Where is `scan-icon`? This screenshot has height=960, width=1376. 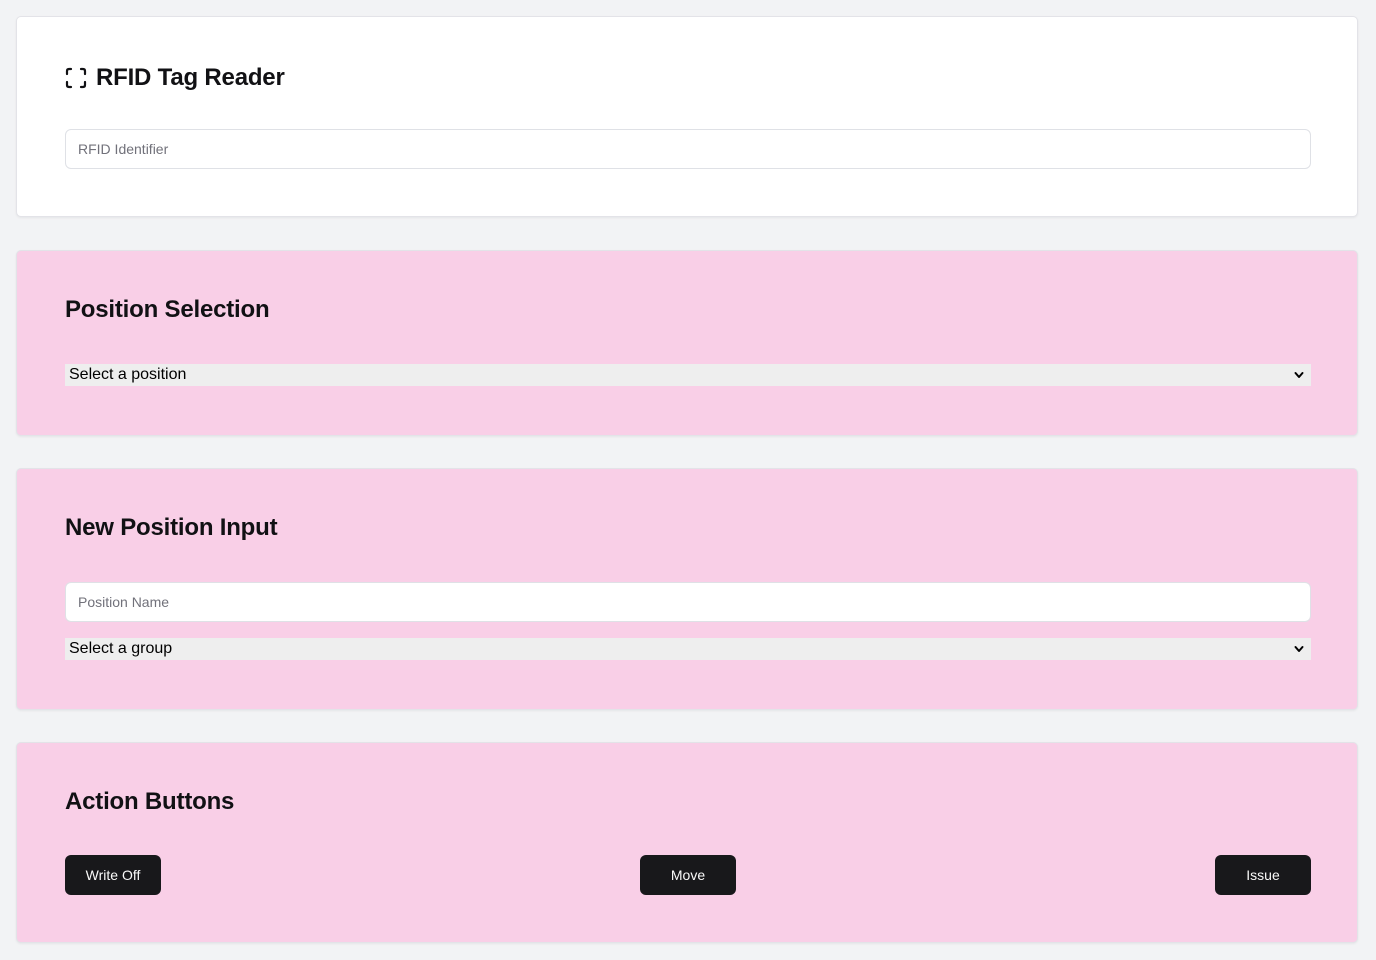
scan-icon is located at coordinates (76, 78).